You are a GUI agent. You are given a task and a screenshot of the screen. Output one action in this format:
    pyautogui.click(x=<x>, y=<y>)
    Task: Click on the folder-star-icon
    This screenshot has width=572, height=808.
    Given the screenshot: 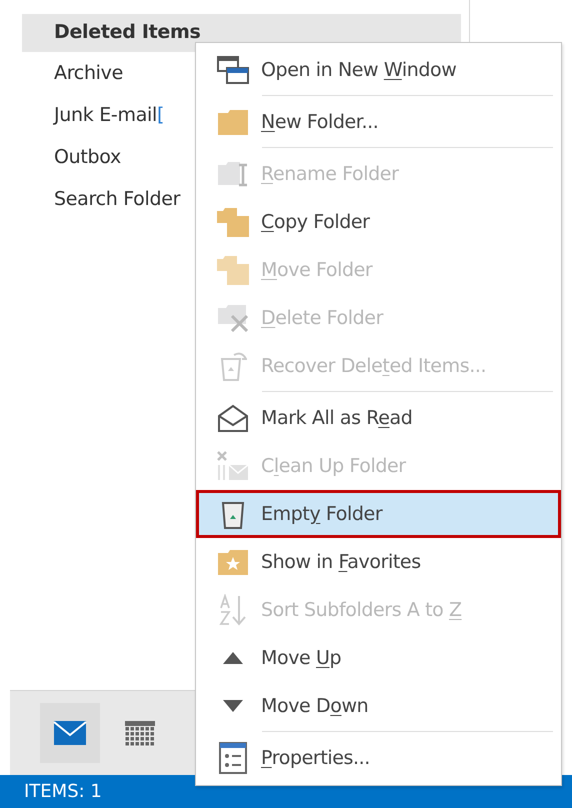 What is the action you would take?
    pyautogui.click(x=233, y=562)
    